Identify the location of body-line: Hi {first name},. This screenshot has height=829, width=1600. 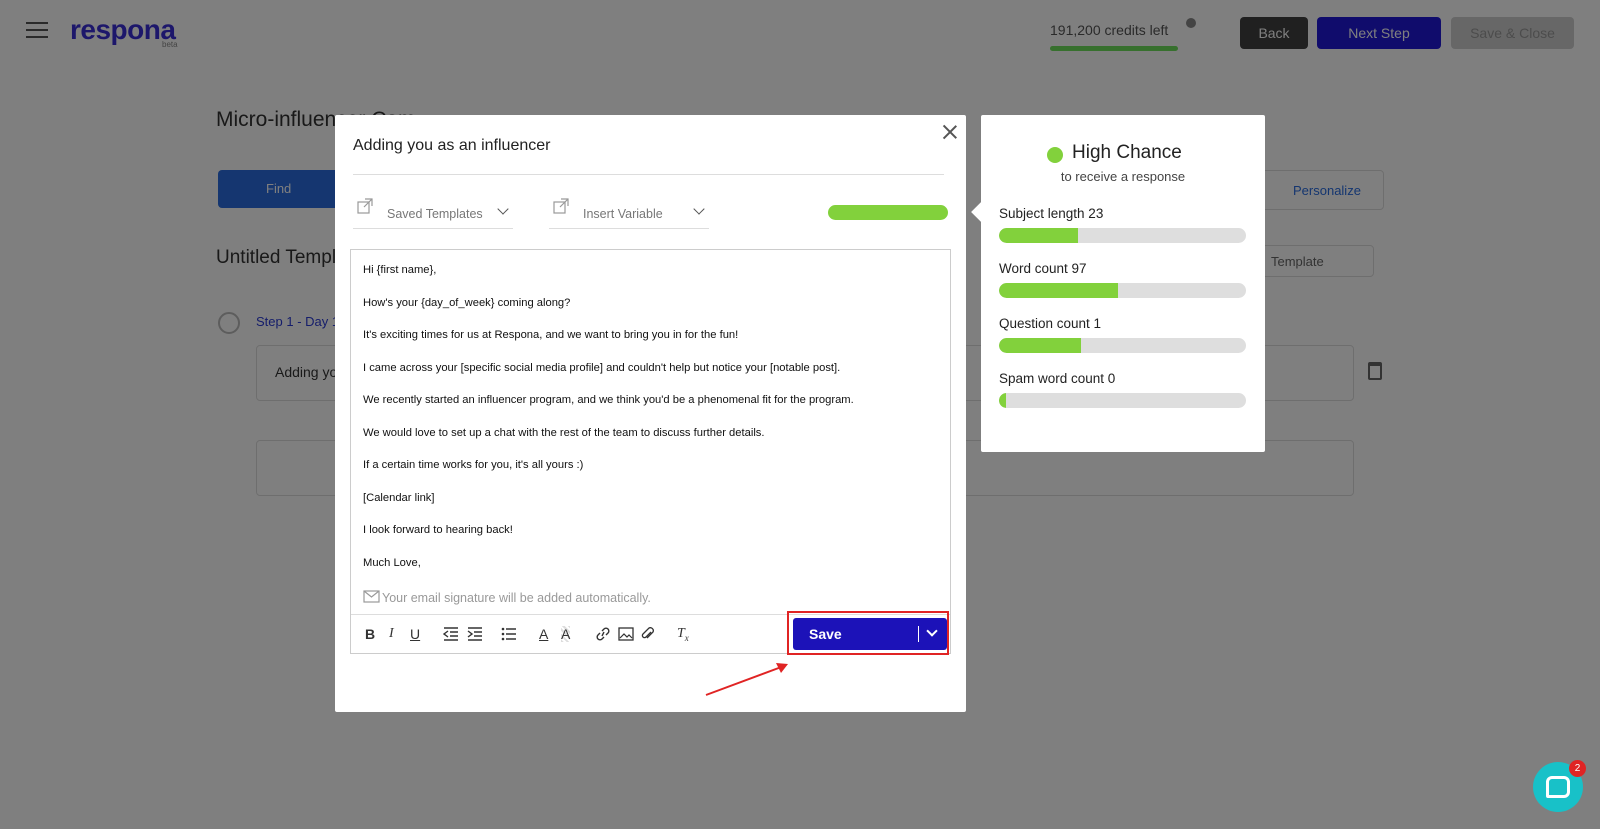
(400, 270).